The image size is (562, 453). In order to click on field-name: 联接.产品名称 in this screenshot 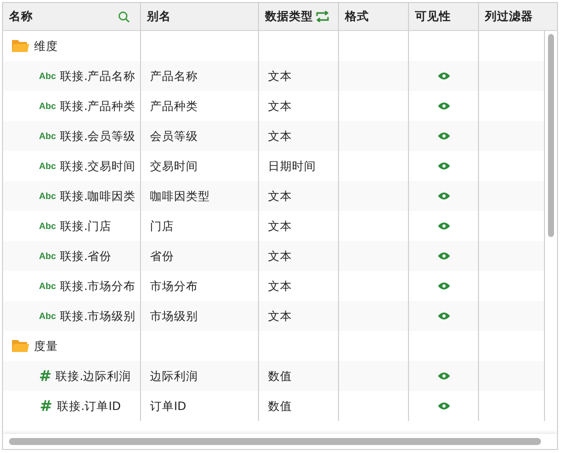, I will do `click(98, 76)`.